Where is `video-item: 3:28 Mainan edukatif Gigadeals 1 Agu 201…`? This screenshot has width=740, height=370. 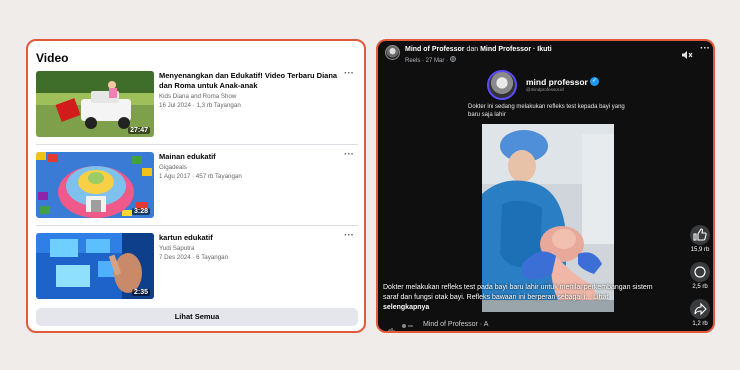
video-item: 3:28 Mainan edukatif Gigadeals 1 Agu 201… is located at coordinates (197, 186).